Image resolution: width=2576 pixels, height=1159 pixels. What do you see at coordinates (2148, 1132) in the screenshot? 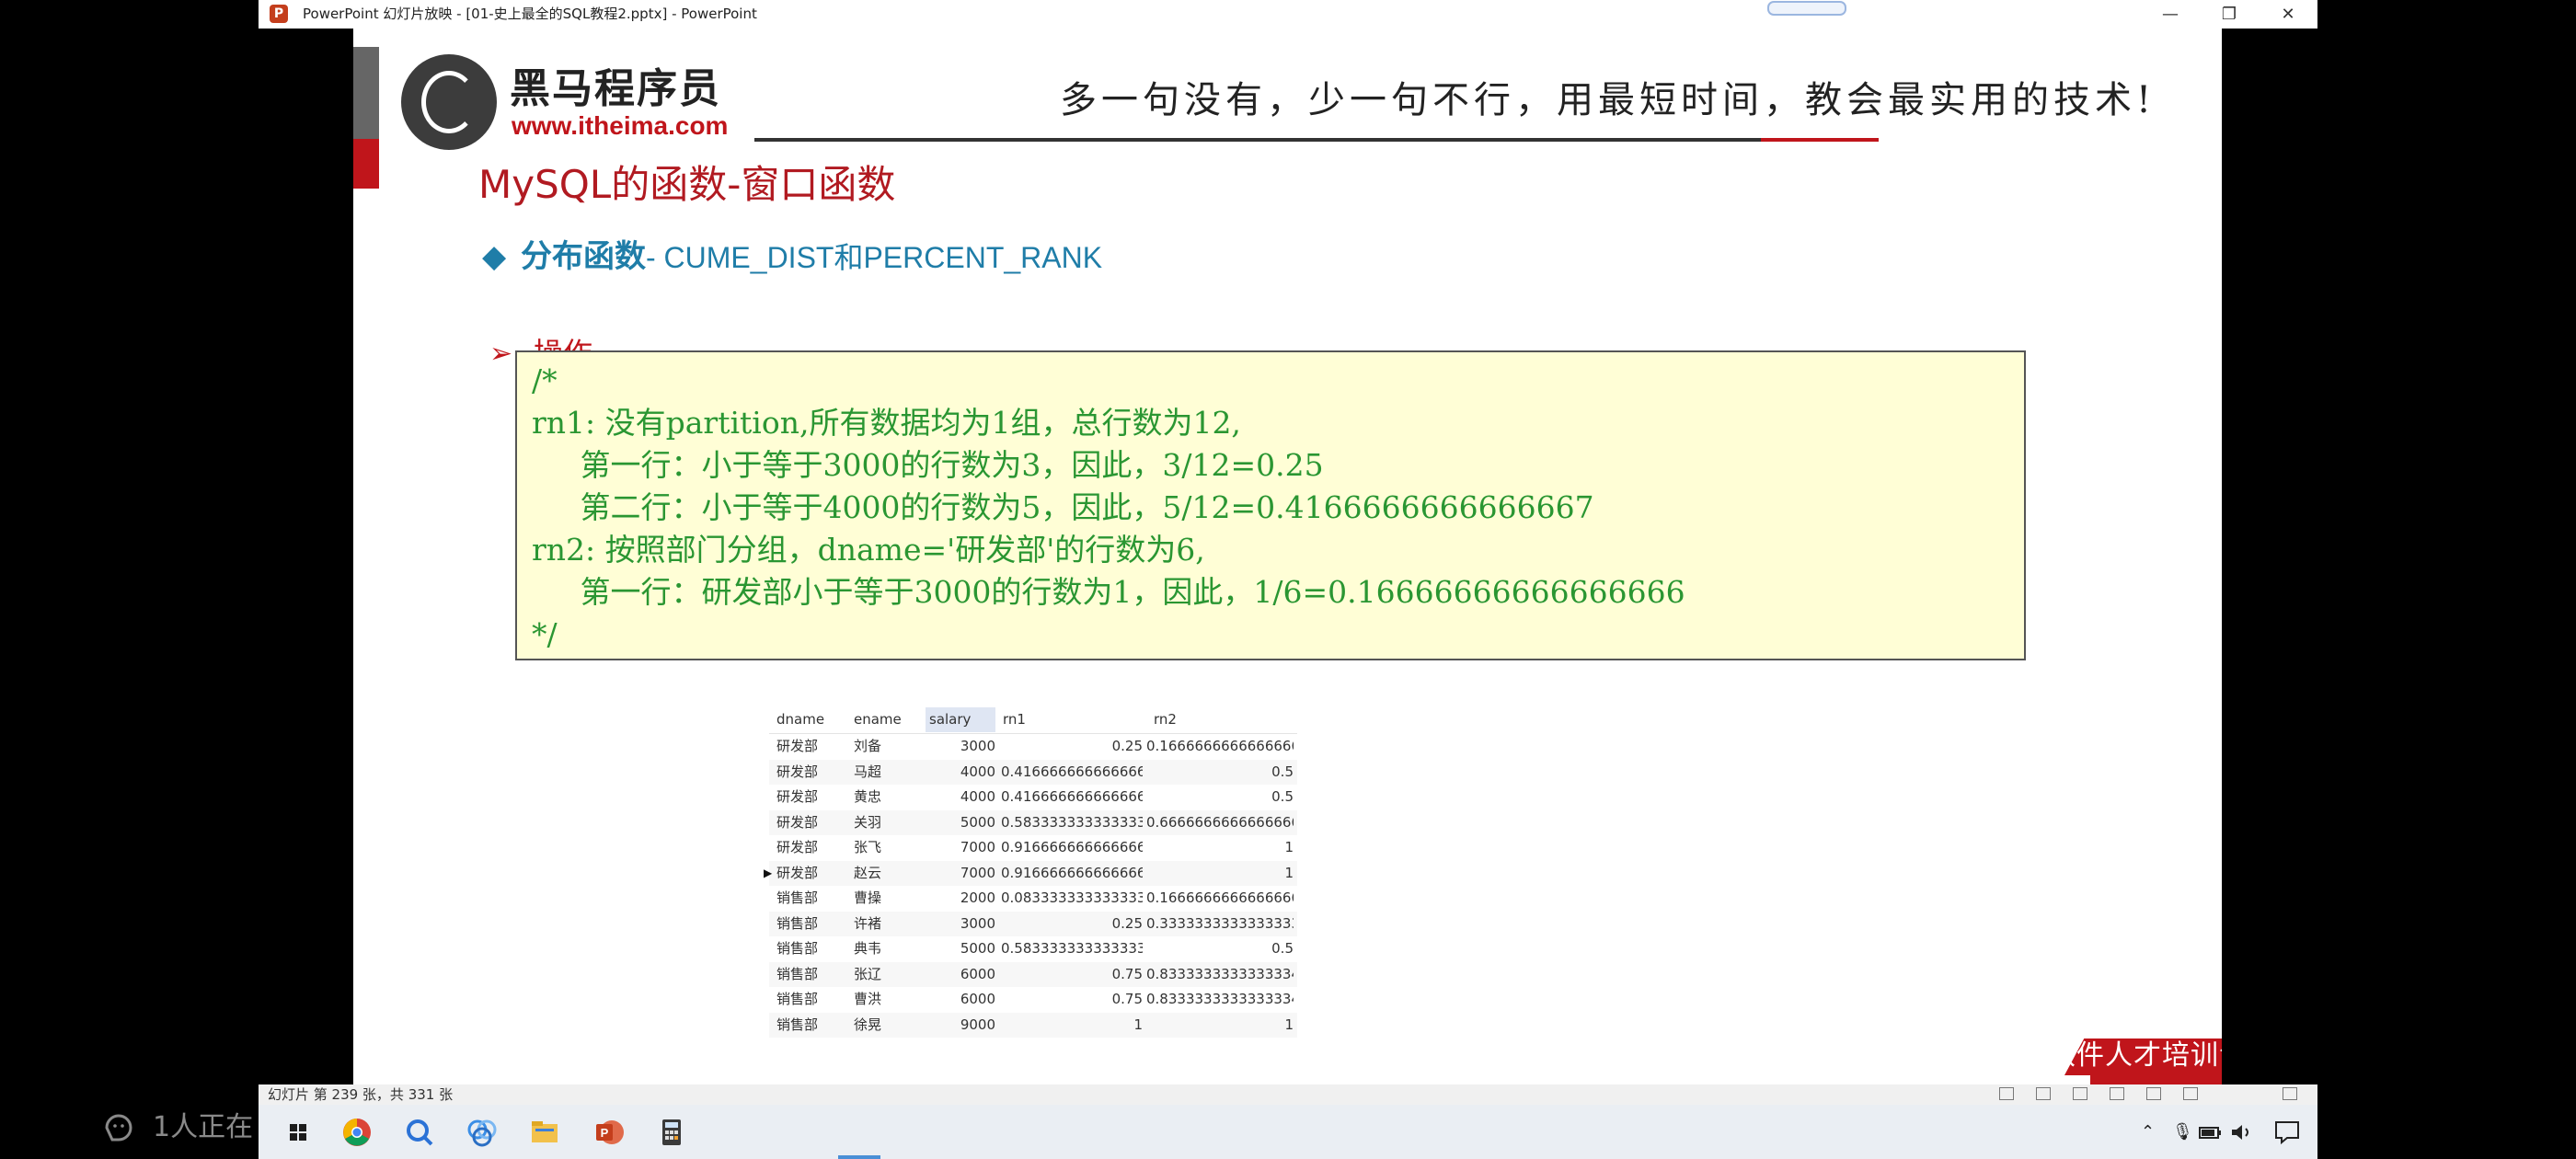
I see `chevron-up-icon: ⌃` at bounding box center [2148, 1132].